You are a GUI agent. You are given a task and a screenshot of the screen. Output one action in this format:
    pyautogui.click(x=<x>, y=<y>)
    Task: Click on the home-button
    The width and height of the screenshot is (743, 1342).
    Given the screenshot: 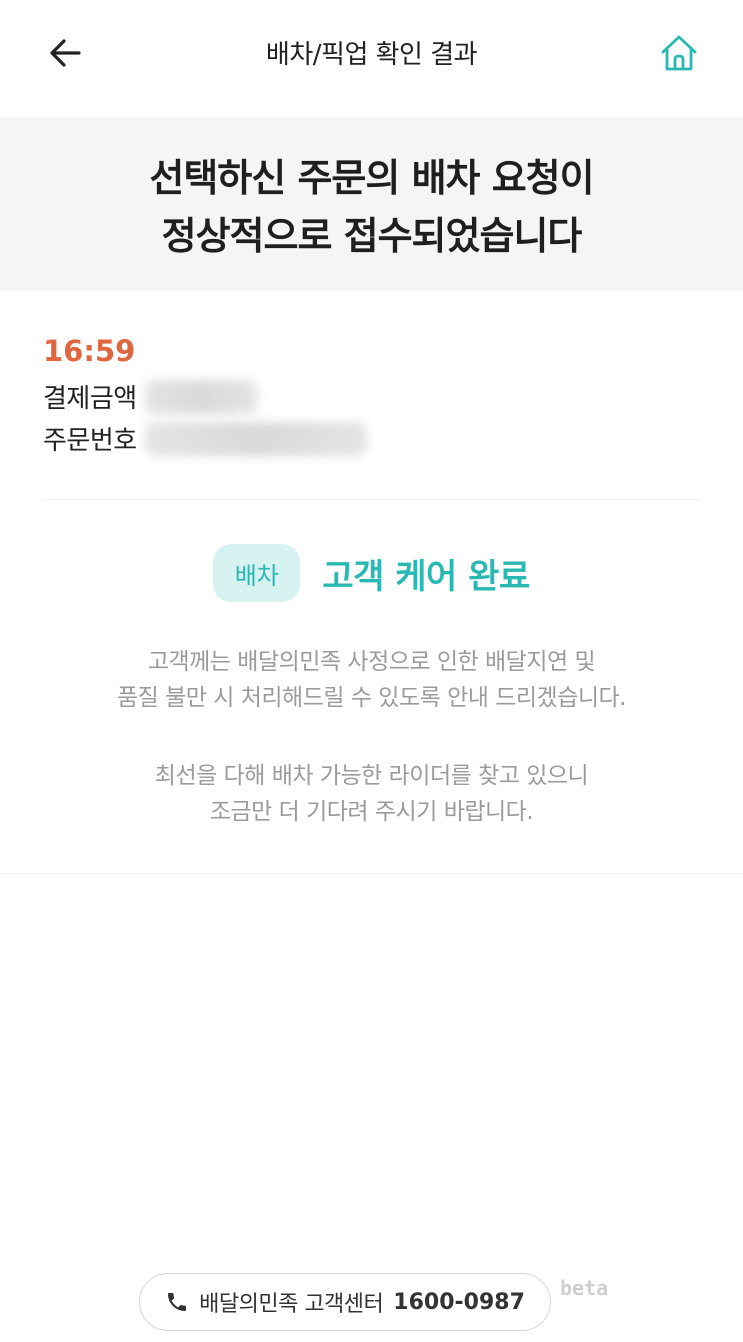 What is the action you would take?
    pyautogui.click(x=679, y=53)
    